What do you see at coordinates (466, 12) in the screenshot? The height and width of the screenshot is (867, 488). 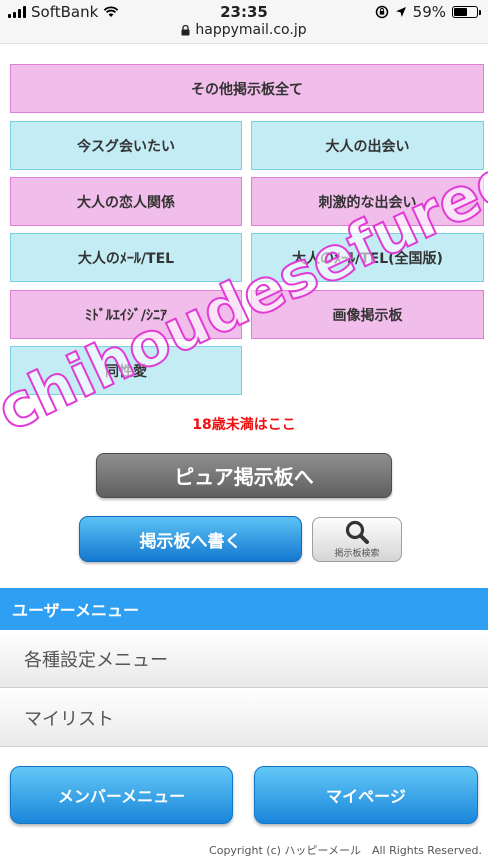 I see `battery-icon` at bounding box center [466, 12].